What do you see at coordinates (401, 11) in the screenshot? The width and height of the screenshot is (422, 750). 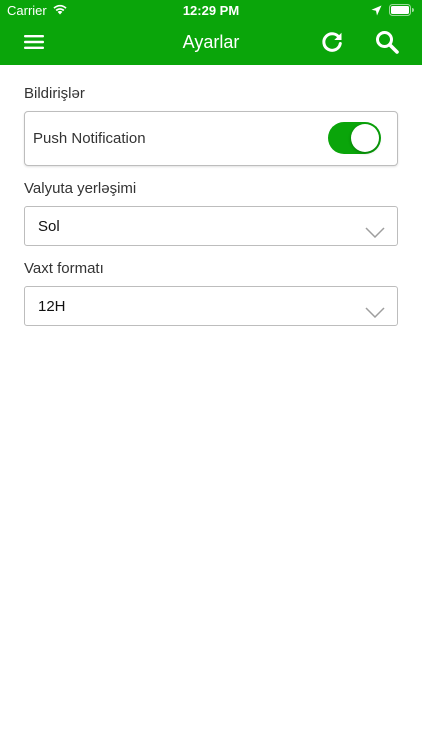 I see `battery-icon` at bounding box center [401, 11].